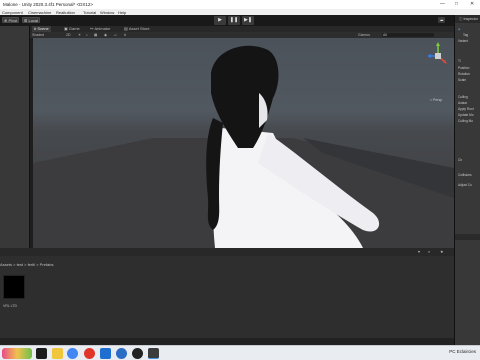 This screenshot has width=480, height=360. I want to click on gizmo-axes, so click(437, 53).